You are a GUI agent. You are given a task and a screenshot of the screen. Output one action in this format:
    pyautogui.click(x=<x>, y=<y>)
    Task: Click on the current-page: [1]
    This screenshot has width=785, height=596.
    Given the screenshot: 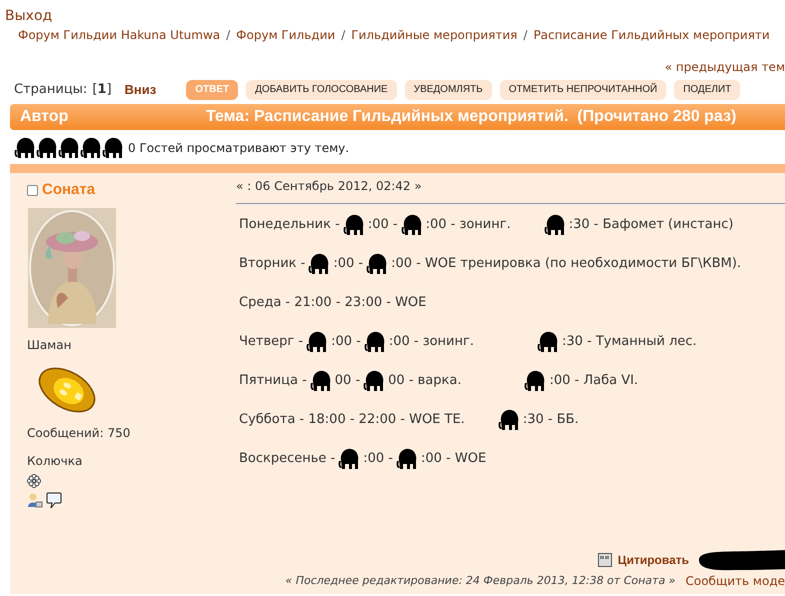 What is the action you would take?
    pyautogui.click(x=102, y=90)
    